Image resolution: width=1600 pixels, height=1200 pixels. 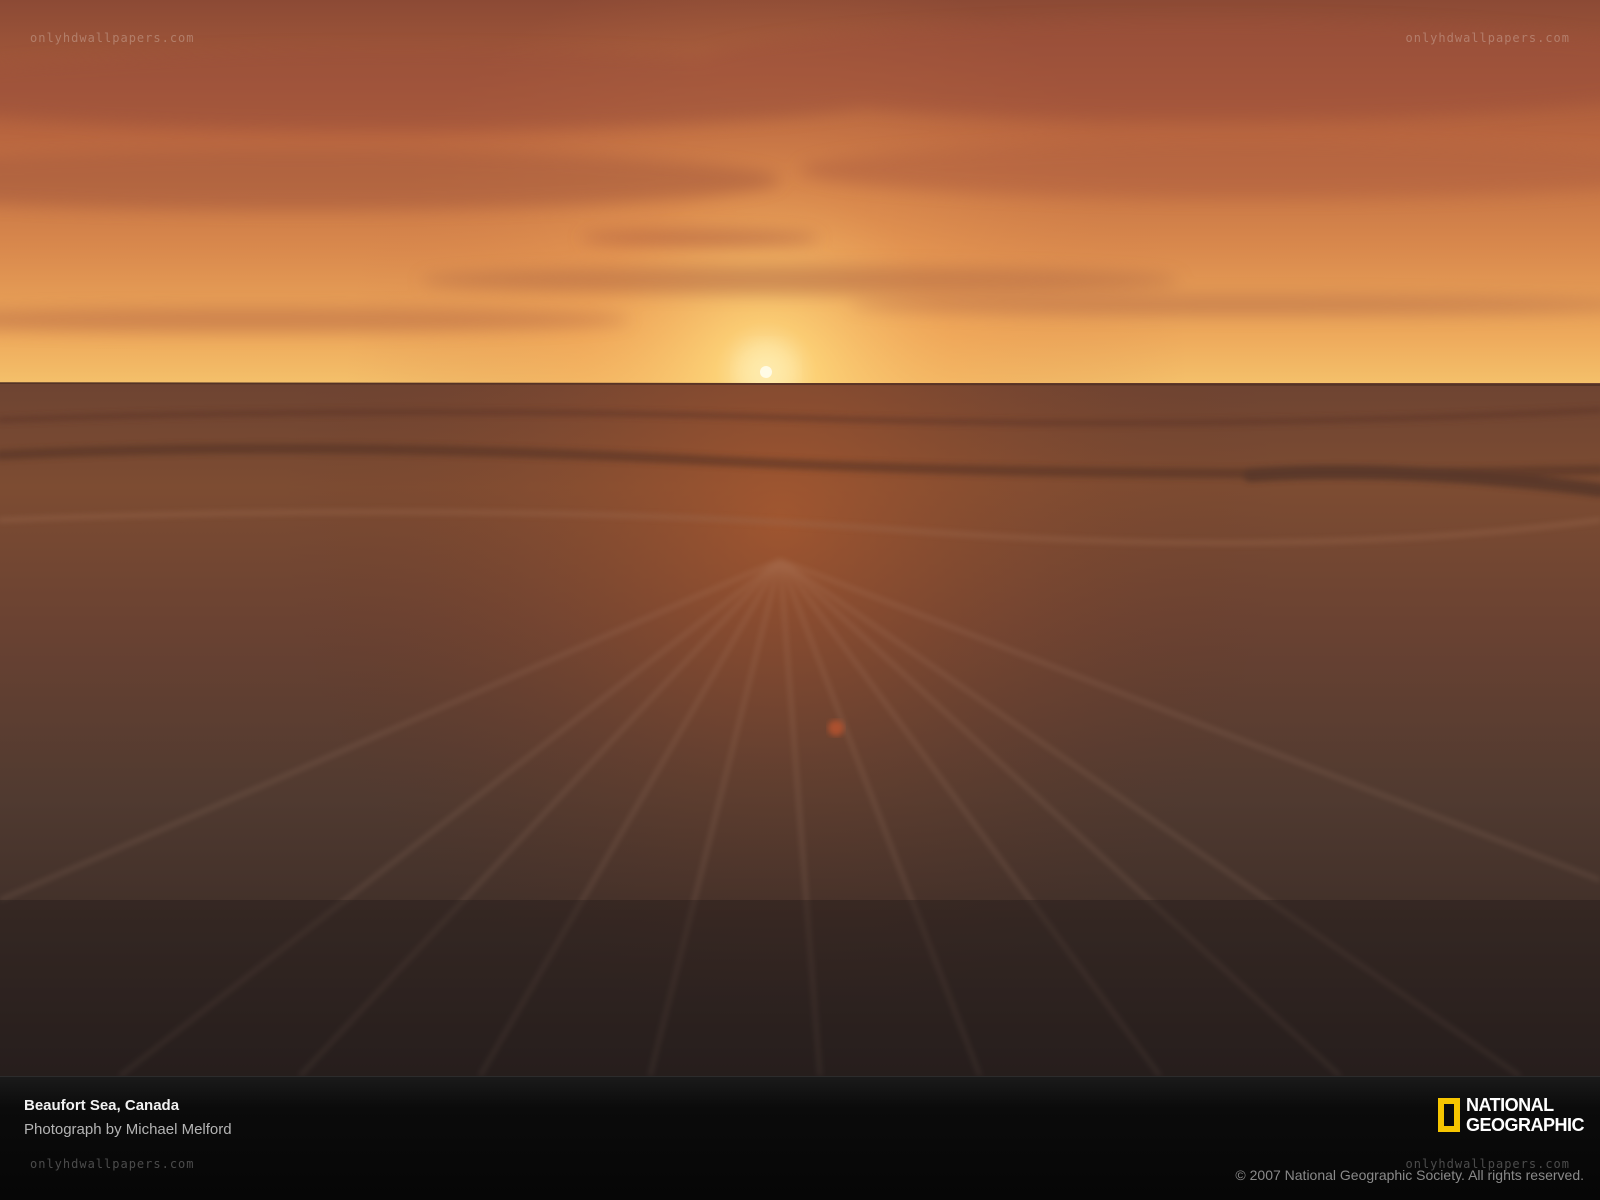 What do you see at coordinates (1487, 38) in the screenshot?
I see `watermark-top-right: onlyhdwallpapers.com` at bounding box center [1487, 38].